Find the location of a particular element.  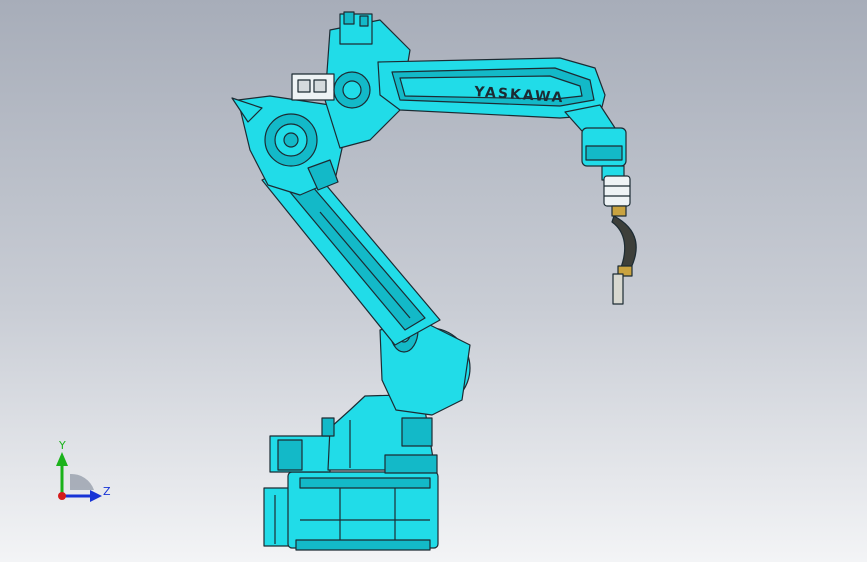

z-axis-label: Z is located at coordinates (107, 491).